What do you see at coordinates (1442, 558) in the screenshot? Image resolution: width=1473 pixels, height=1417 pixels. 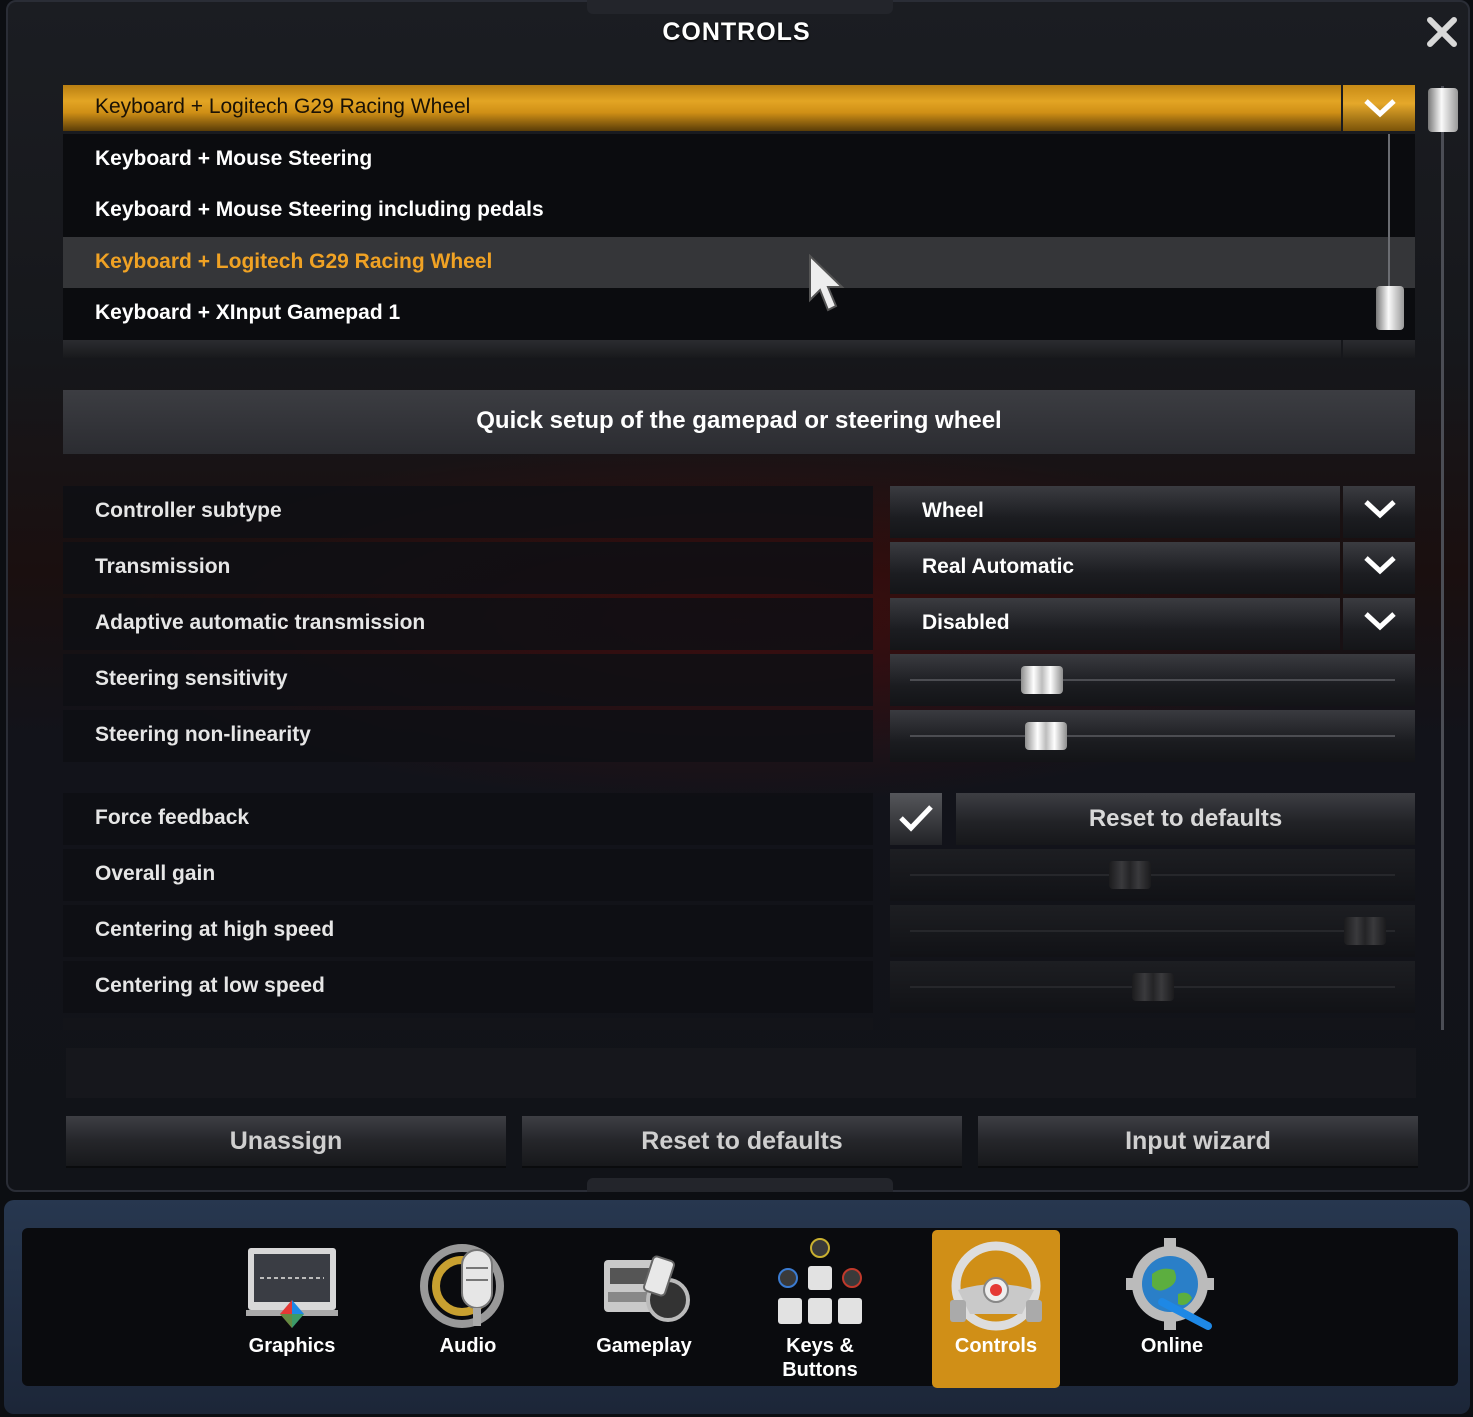 I see `main-scrollbar-track` at bounding box center [1442, 558].